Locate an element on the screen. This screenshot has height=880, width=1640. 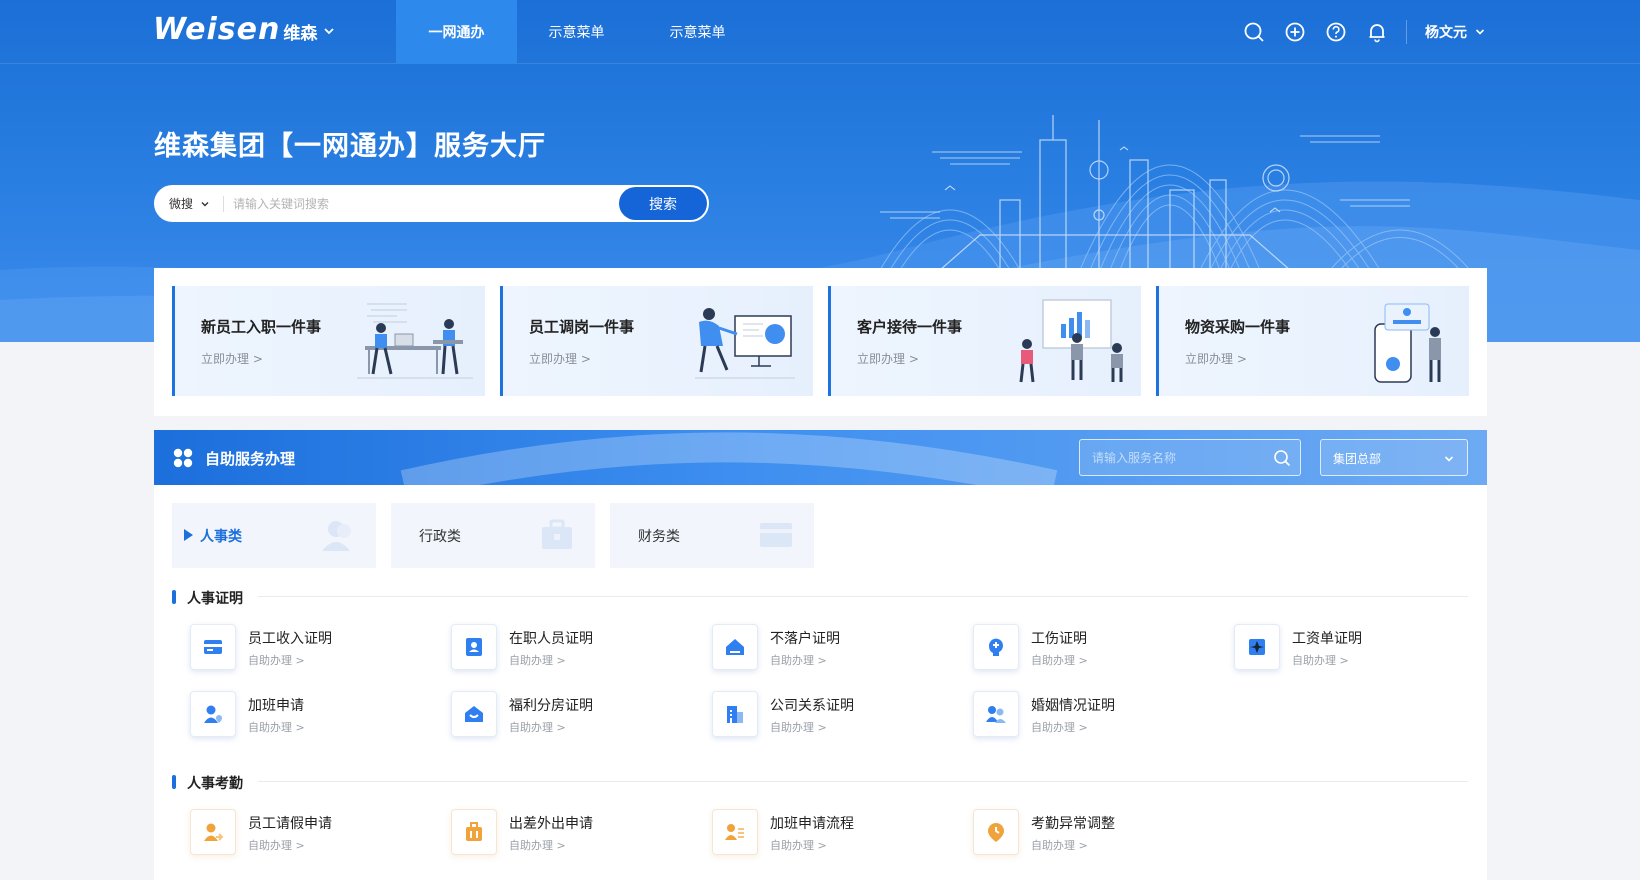
section-title: 自助服务办理 is located at coordinates (250, 459).